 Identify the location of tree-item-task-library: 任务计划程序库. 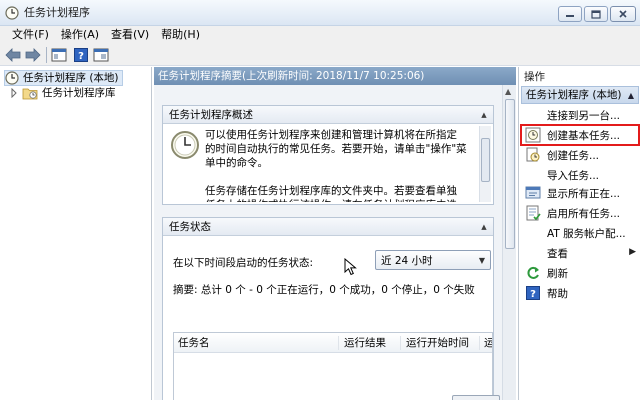
(63, 93).